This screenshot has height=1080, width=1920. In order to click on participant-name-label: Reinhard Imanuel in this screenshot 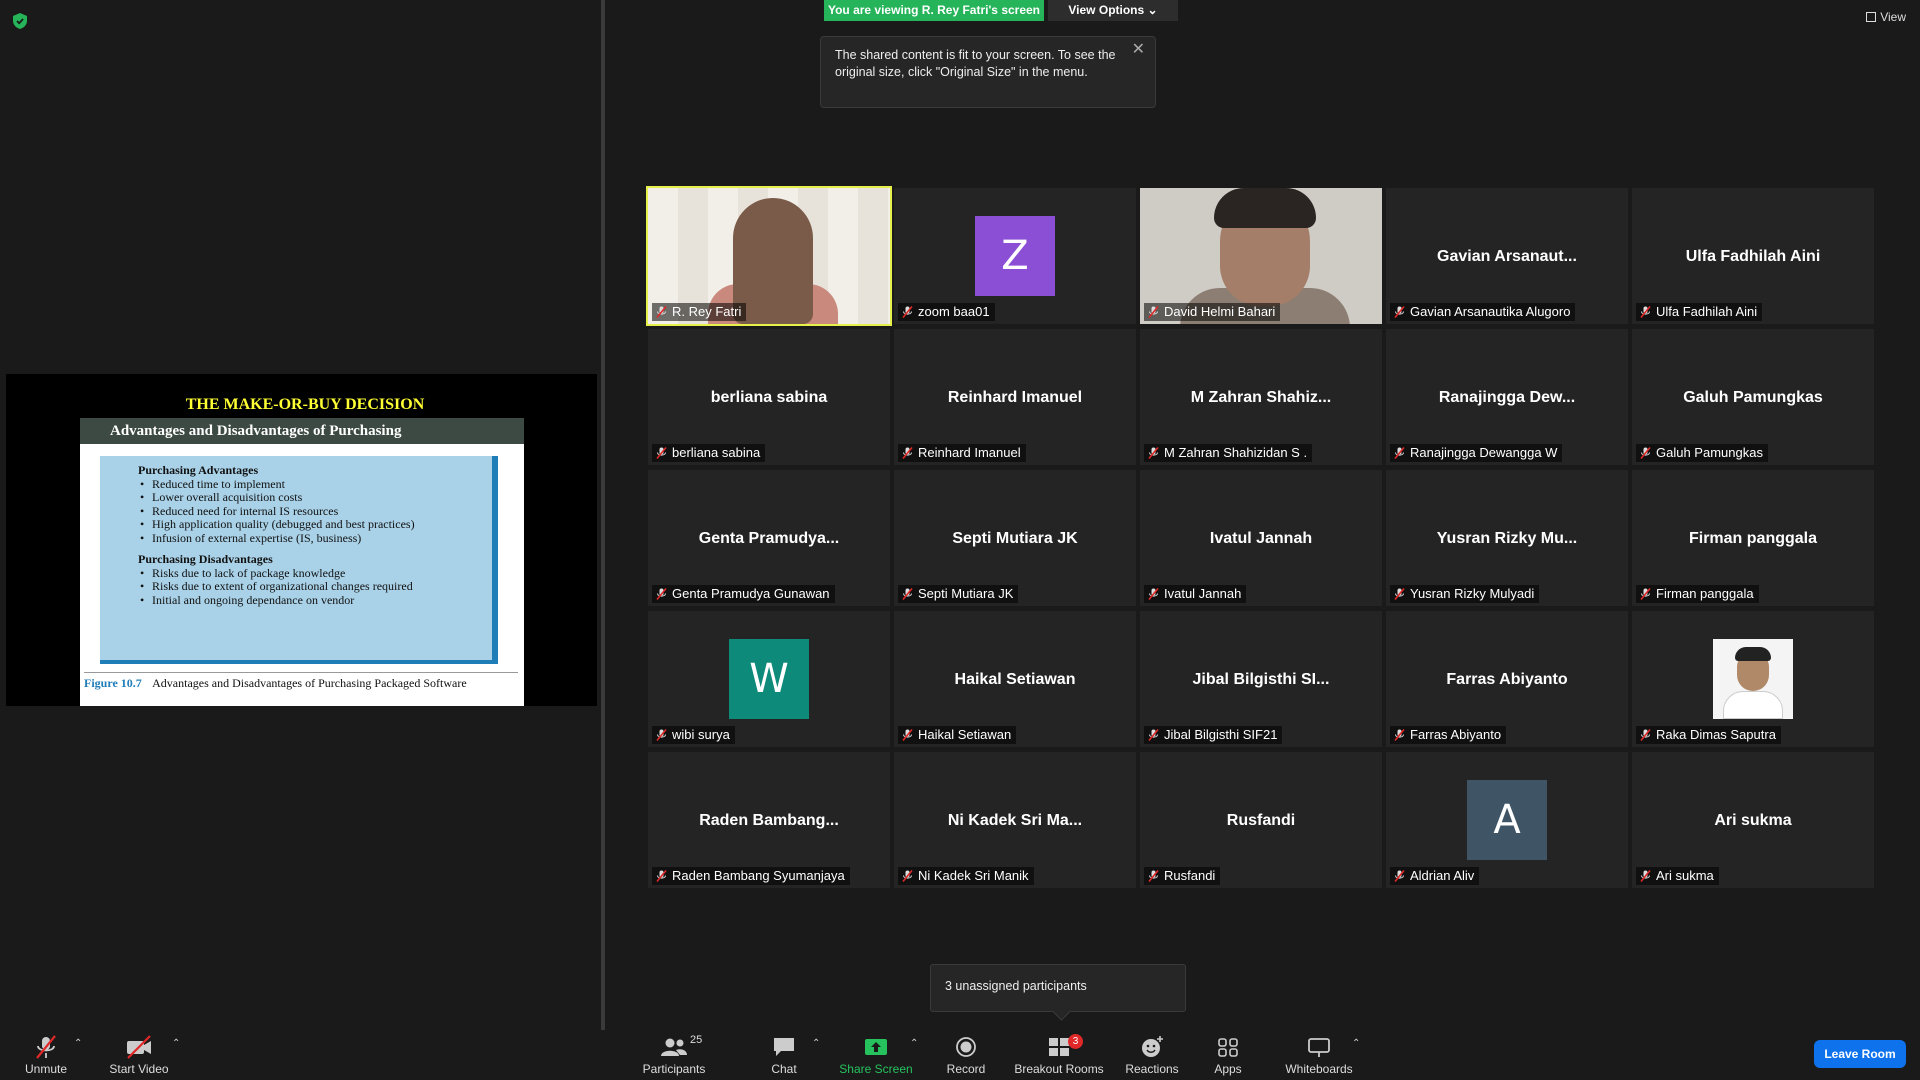, I will do `click(962, 453)`.